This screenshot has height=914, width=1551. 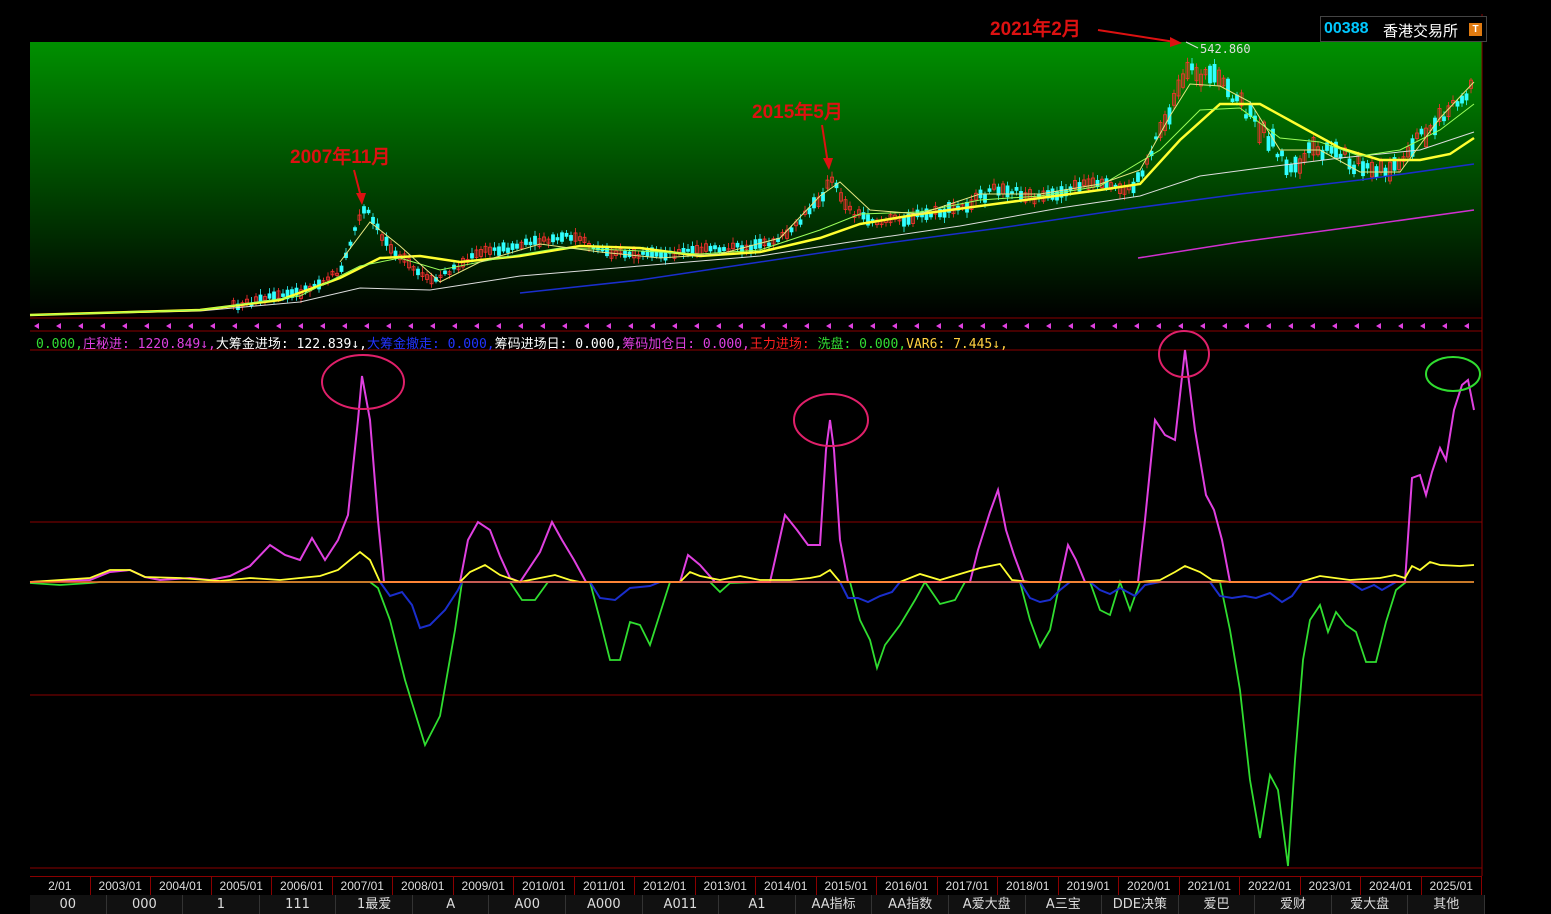 What do you see at coordinates (605, 886) in the screenshot?
I see `date-tick: 2011/01` at bounding box center [605, 886].